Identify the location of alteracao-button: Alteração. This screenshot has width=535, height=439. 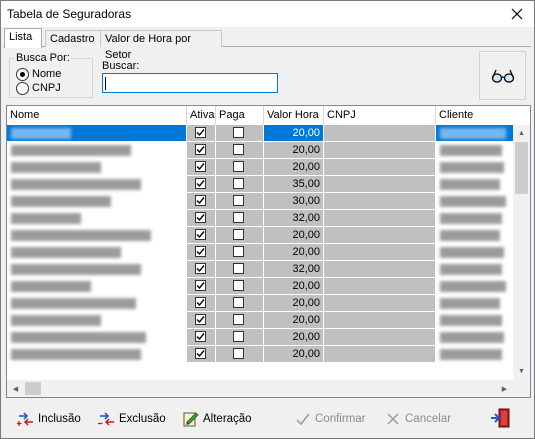
(216, 419).